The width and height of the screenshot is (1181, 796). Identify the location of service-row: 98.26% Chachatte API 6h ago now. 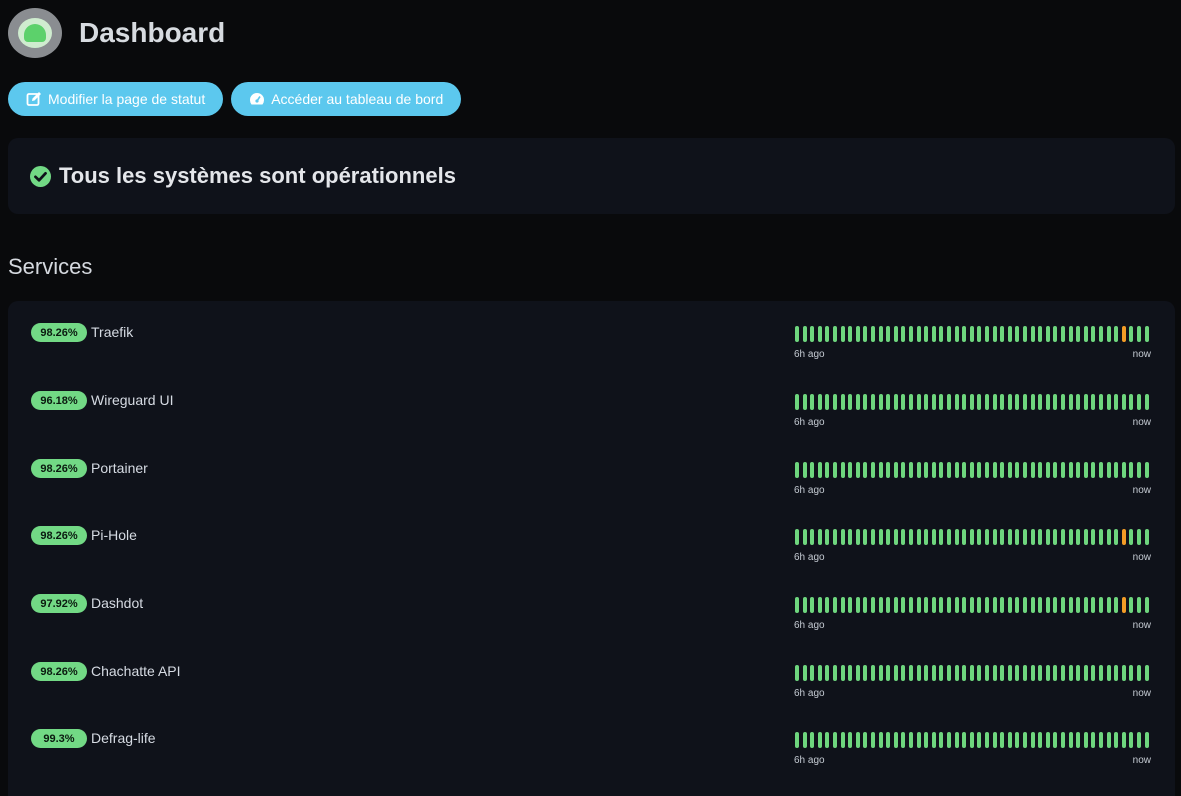
(591, 670).